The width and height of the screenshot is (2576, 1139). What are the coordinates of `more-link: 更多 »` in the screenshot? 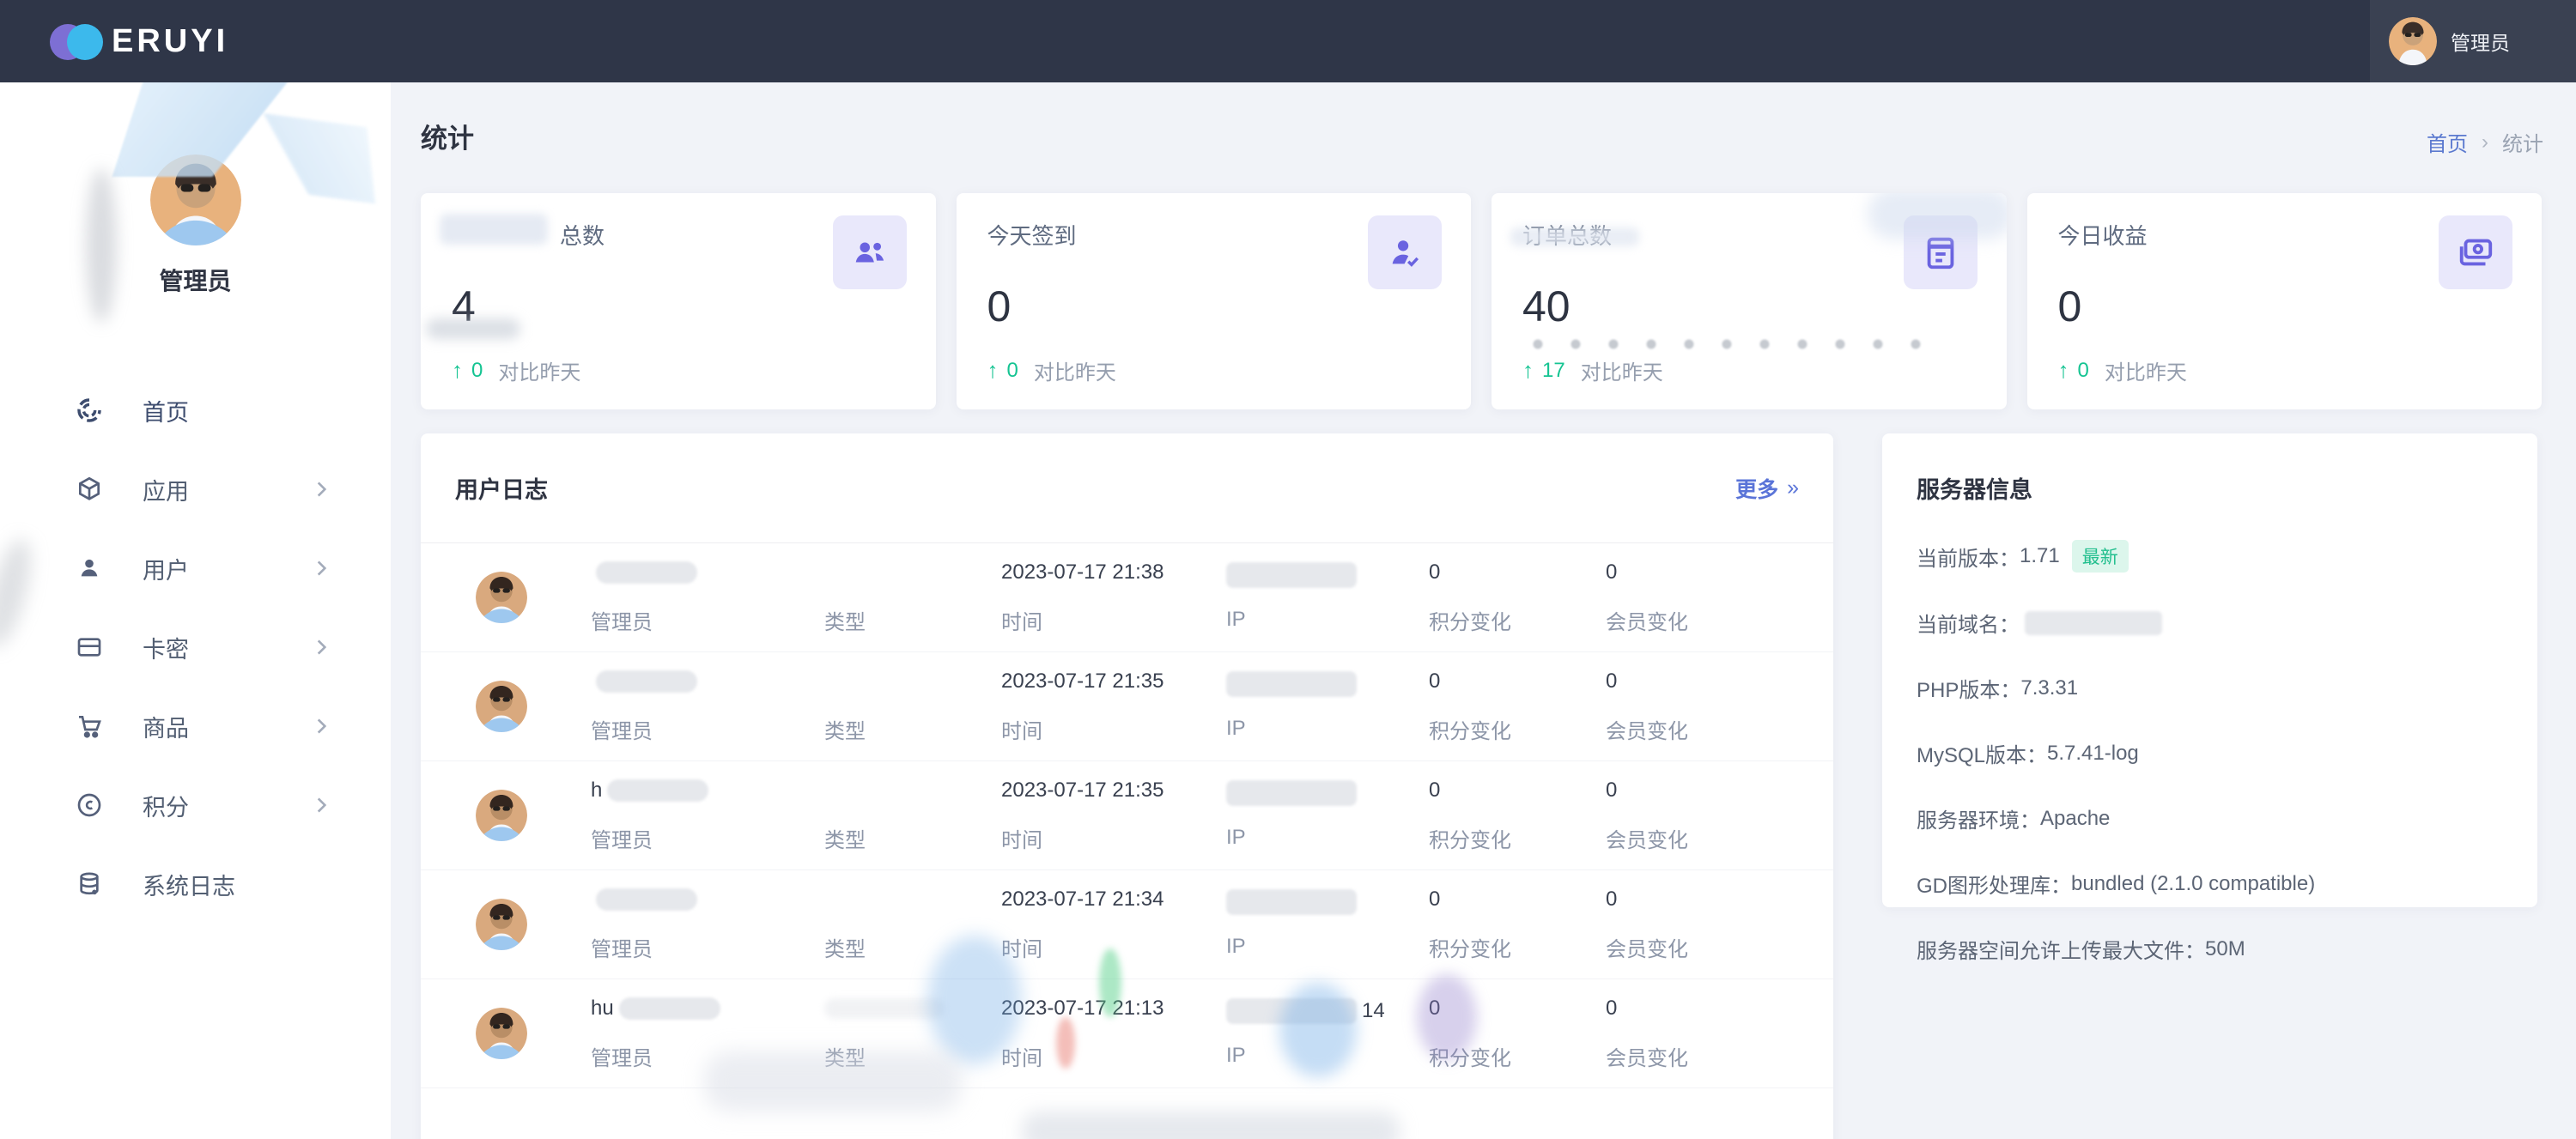 It's located at (1767, 489).